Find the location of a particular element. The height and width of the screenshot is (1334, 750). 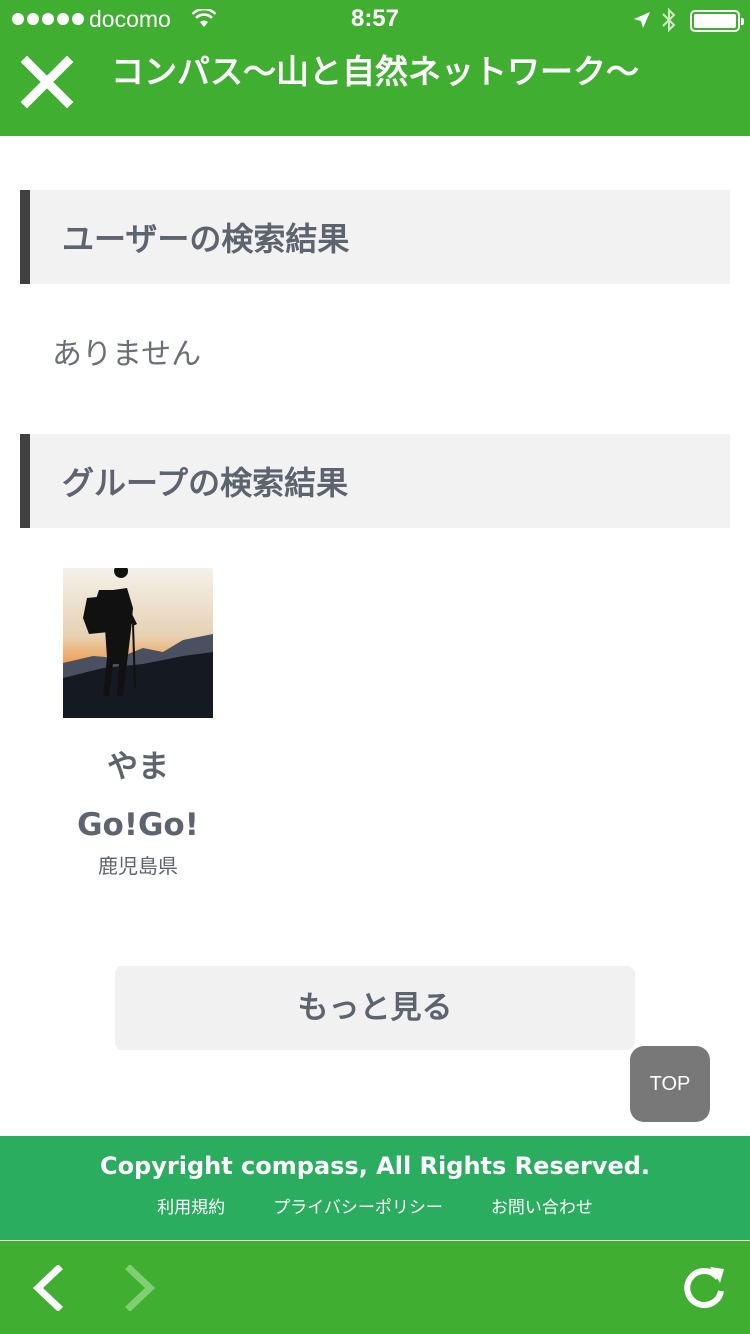

page-title: コンパス〜山と自然ネットワーク〜 is located at coordinates (375, 71).